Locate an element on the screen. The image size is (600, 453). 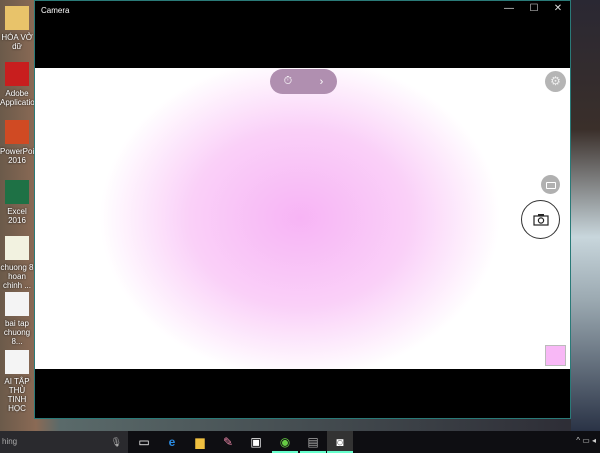
desktop-icon-label: PowerPoint 2016 is located at coordinates (20, 156).